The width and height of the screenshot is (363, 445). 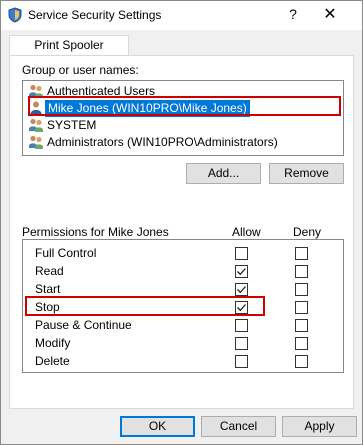 What do you see at coordinates (301, 271) in the screenshot?
I see `deny-checkbox-read` at bounding box center [301, 271].